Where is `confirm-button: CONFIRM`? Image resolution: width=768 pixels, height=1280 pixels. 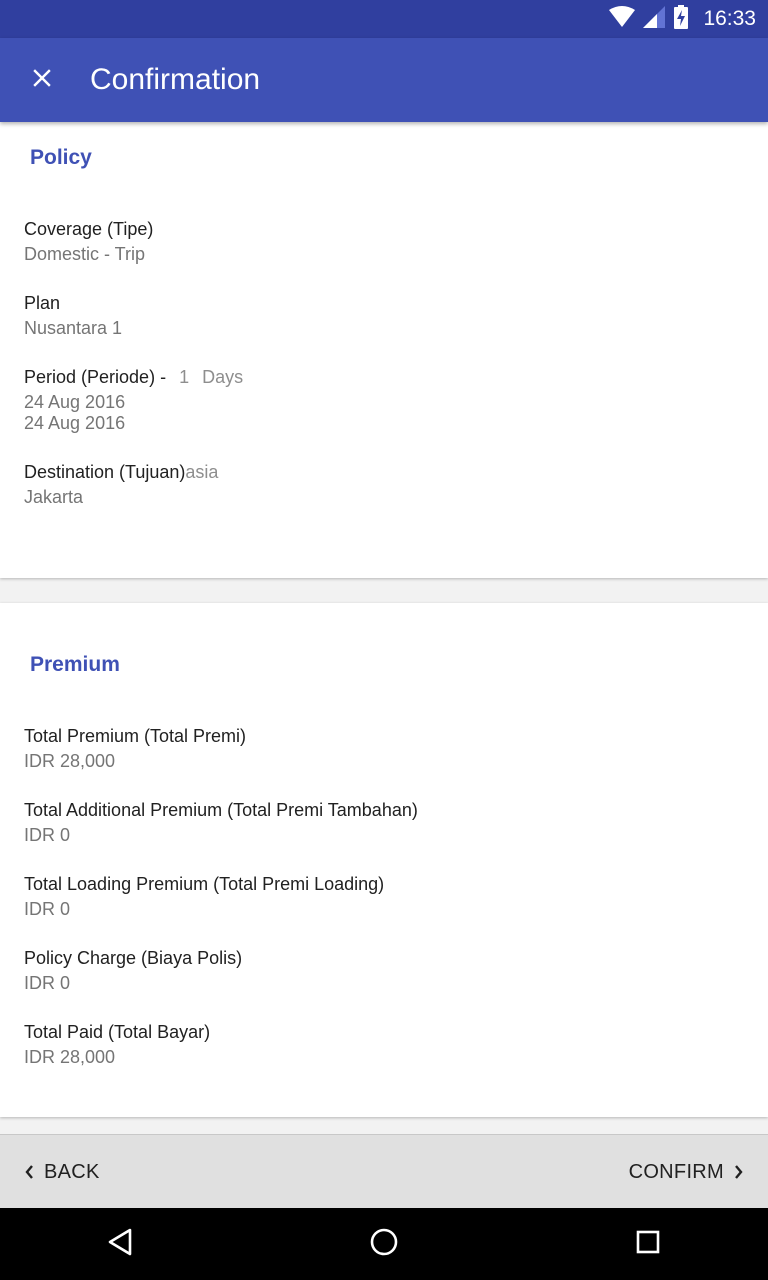
confirm-button: CONFIRM is located at coordinates (686, 1172).